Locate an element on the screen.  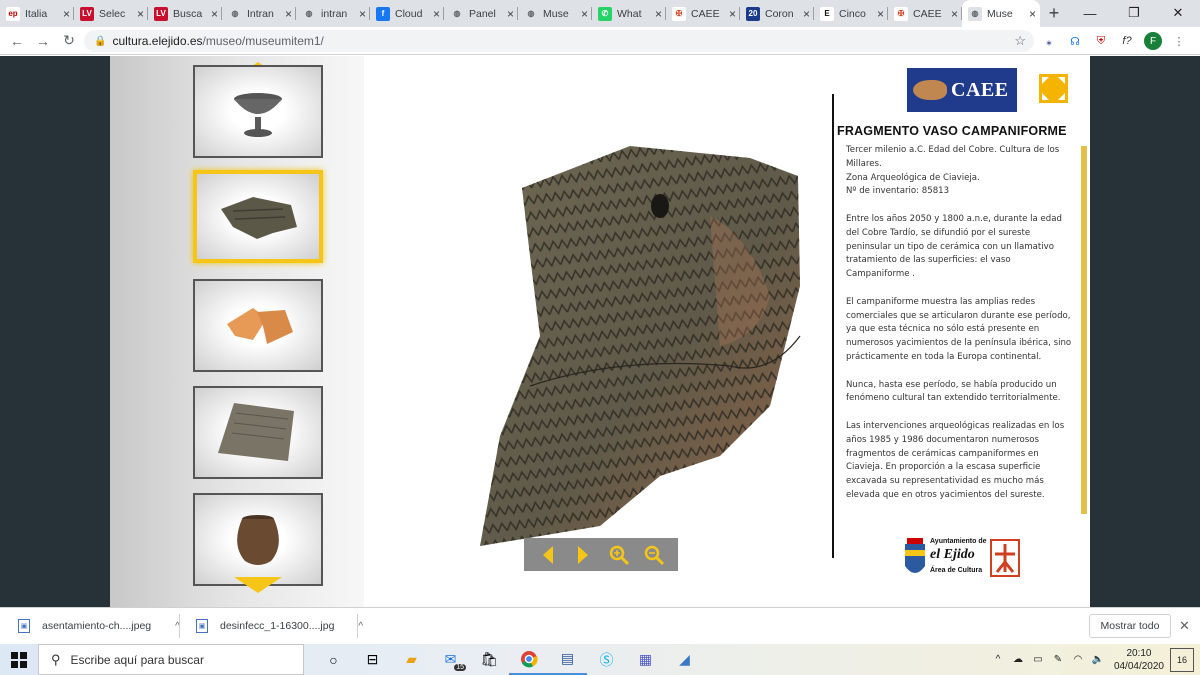
footer-logo-line3: Área de Cultura is located at coordinates (956, 570).